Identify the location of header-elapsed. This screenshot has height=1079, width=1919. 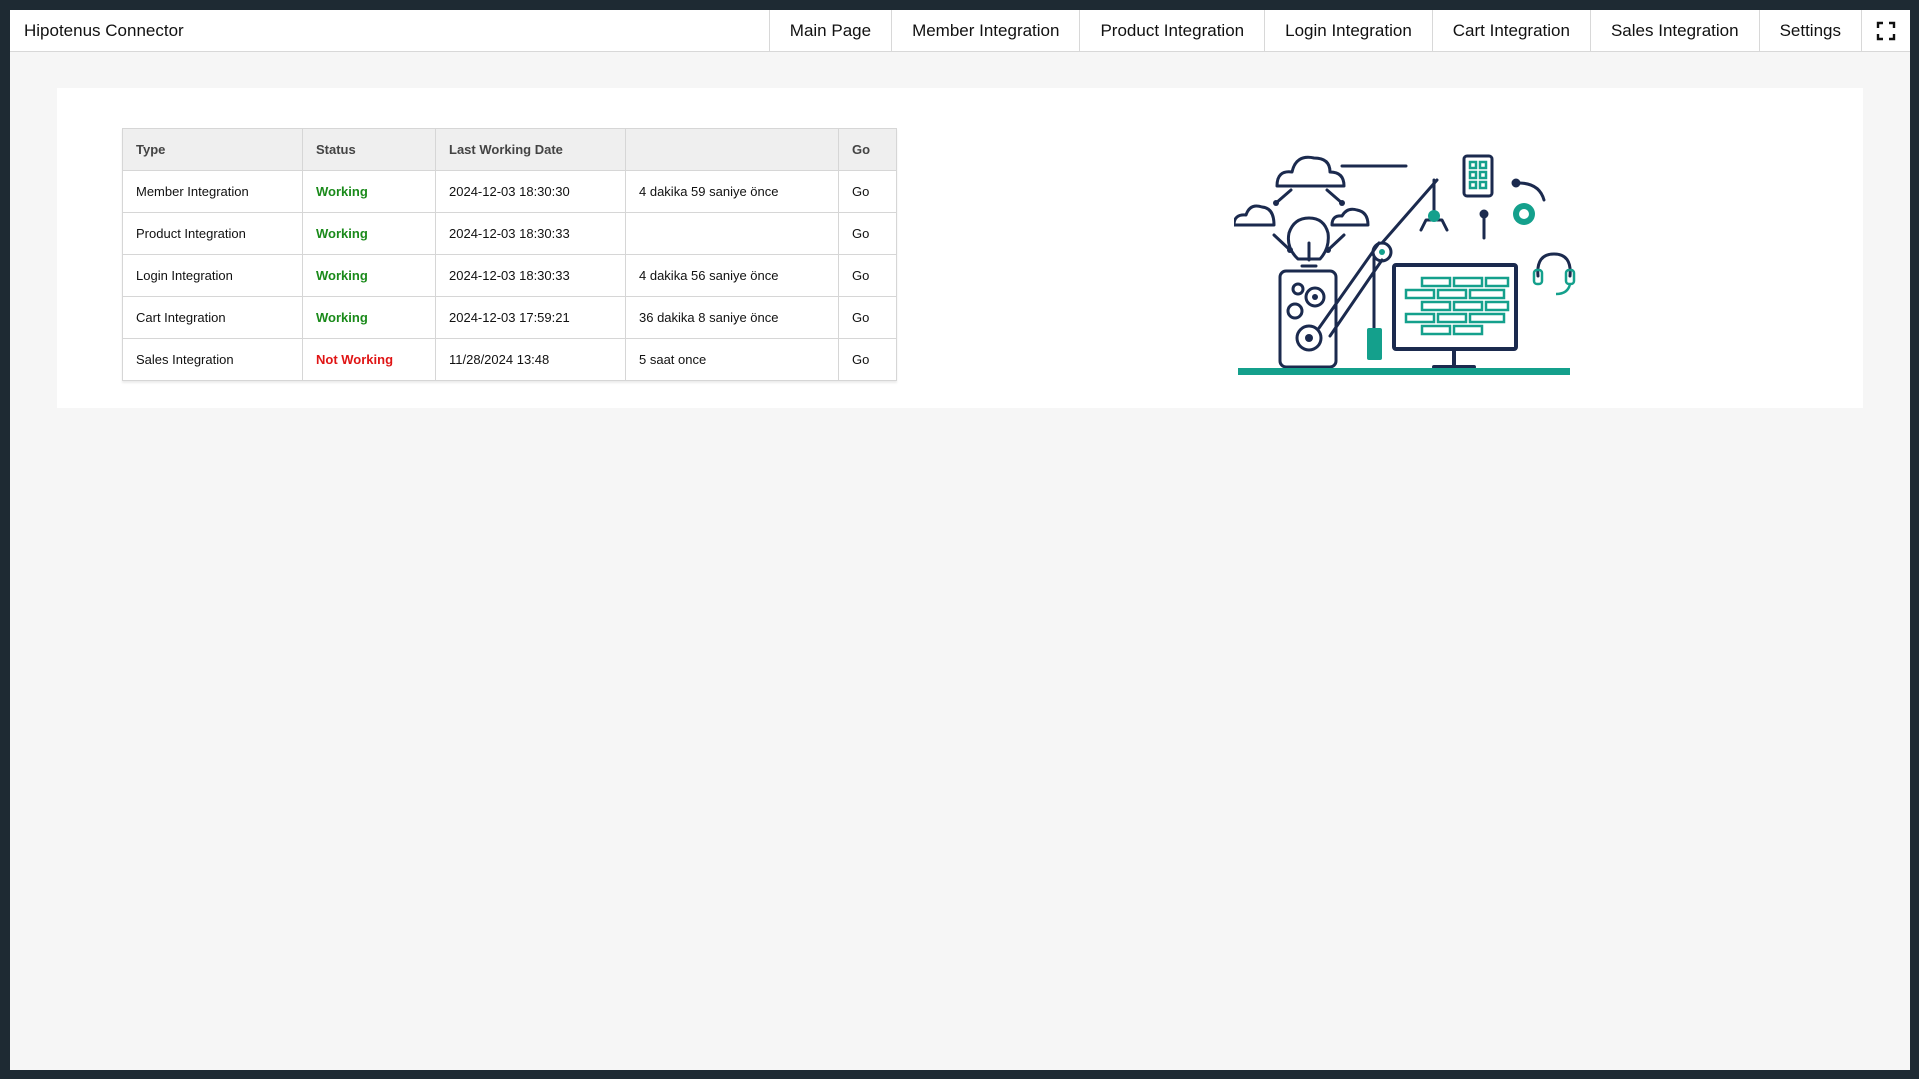
(732, 149).